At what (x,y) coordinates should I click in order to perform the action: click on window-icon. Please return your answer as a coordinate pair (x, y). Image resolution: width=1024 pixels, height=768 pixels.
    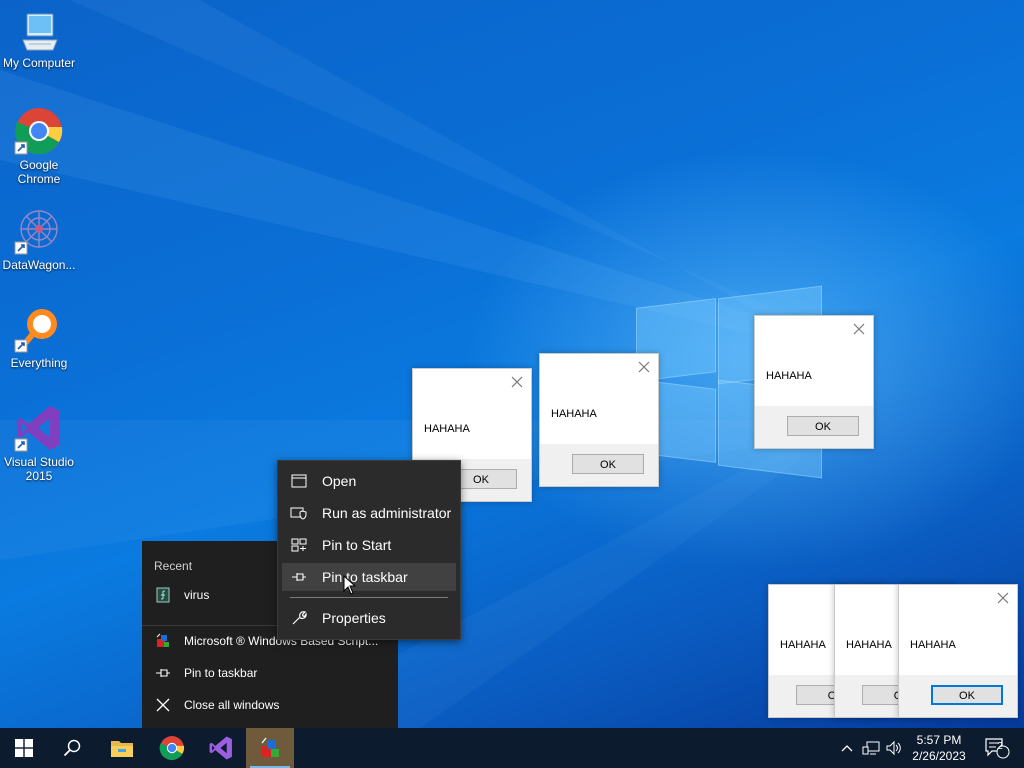
    Looking at the image, I should click on (299, 481).